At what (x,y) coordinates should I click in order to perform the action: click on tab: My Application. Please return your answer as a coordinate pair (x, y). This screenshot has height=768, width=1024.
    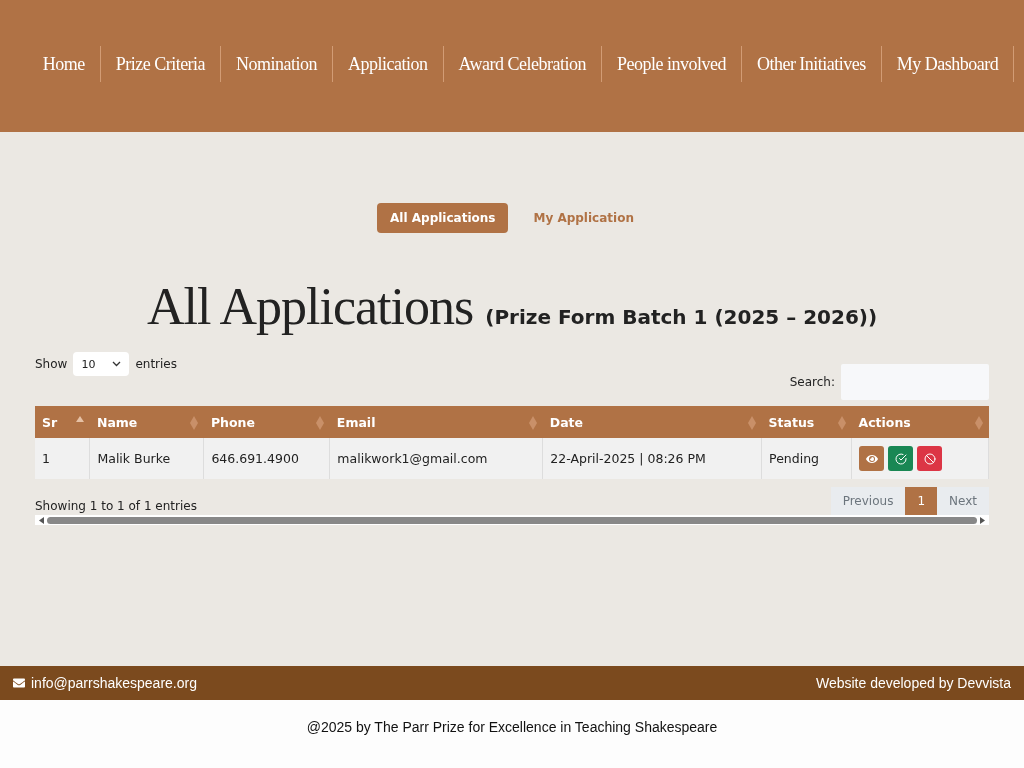
    Looking at the image, I should click on (583, 218).